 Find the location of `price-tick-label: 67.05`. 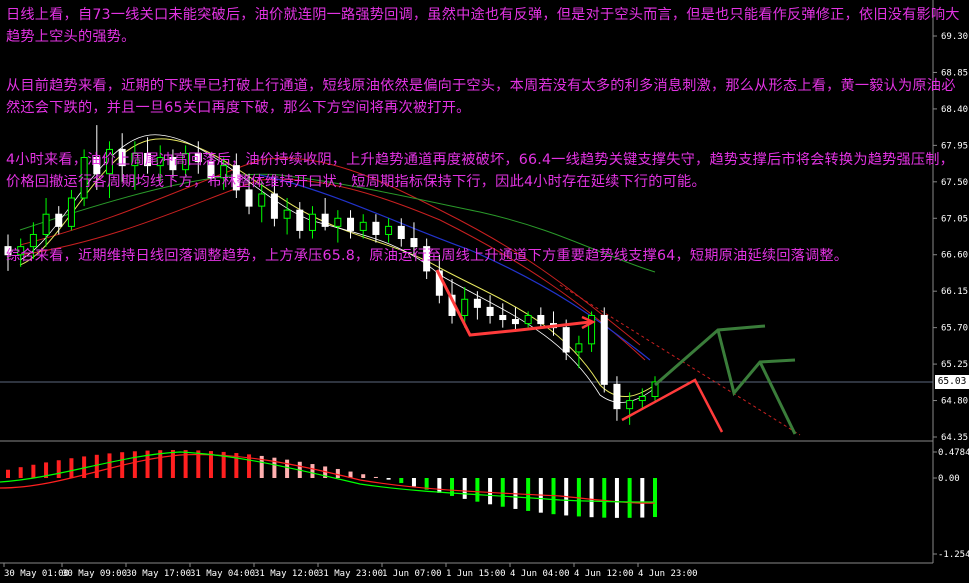

price-tick-label: 67.05 is located at coordinates (954, 219).